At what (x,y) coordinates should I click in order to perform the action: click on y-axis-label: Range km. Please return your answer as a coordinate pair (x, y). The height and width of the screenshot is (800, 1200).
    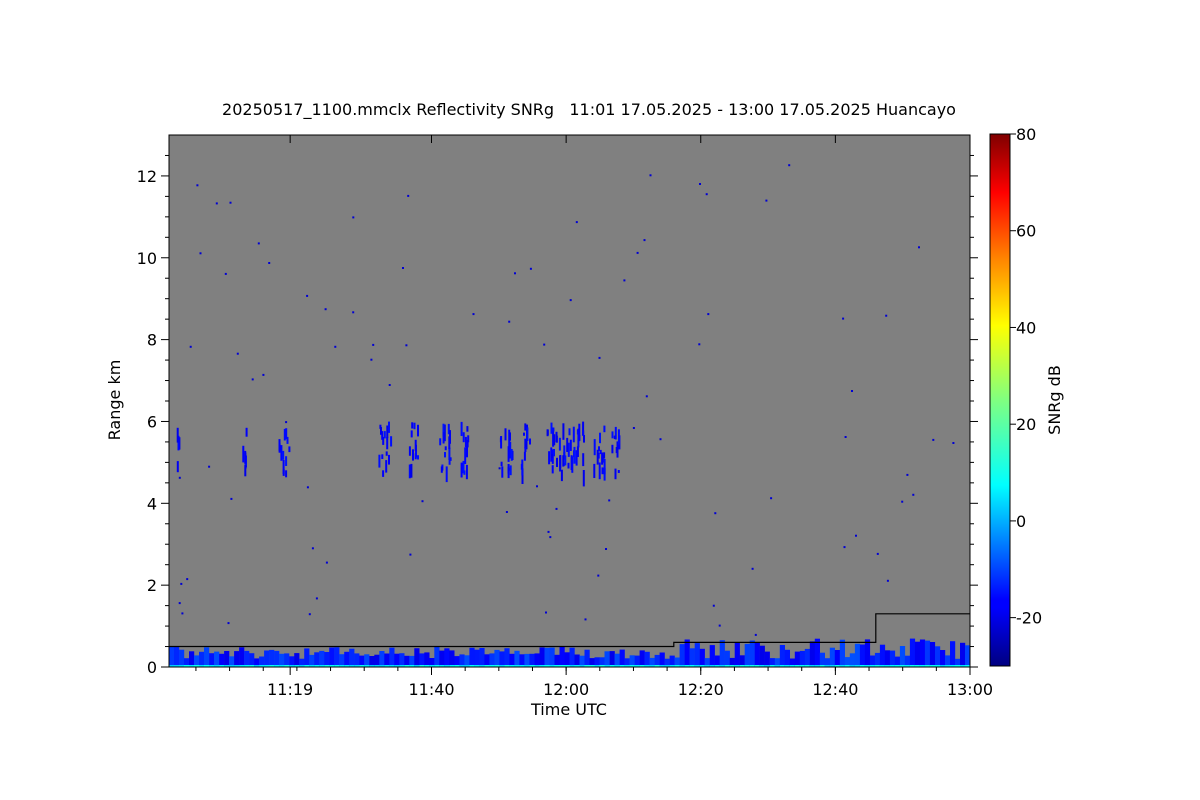
    Looking at the image, I should click on (114, 400).